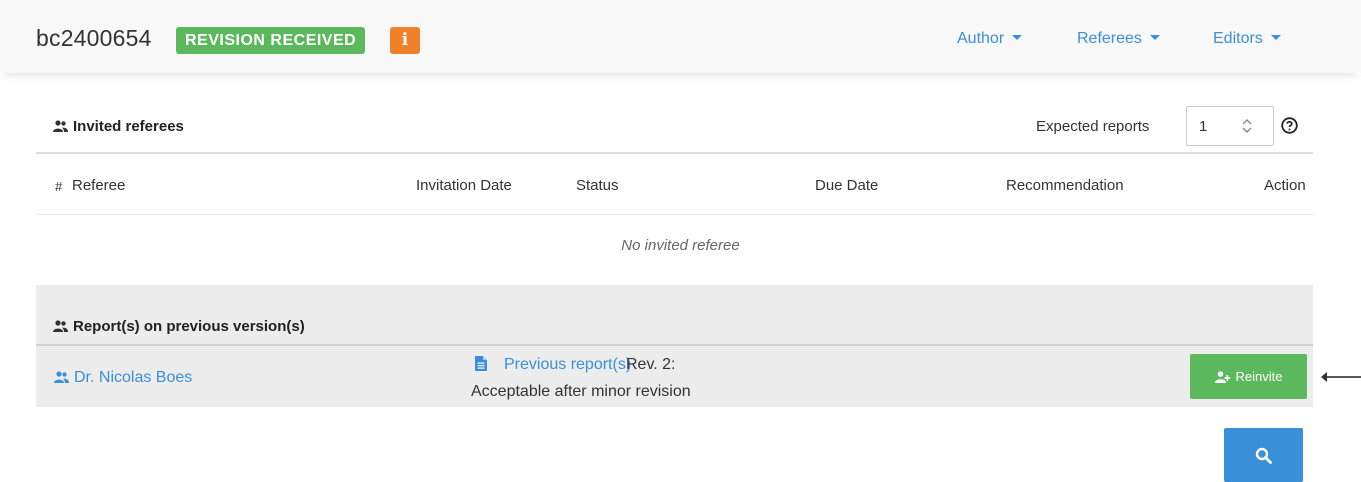  What do you see at coordinates (1247, 126) in the screenshot?
I see `stepper-icon` at bounding box center [1247, 126].